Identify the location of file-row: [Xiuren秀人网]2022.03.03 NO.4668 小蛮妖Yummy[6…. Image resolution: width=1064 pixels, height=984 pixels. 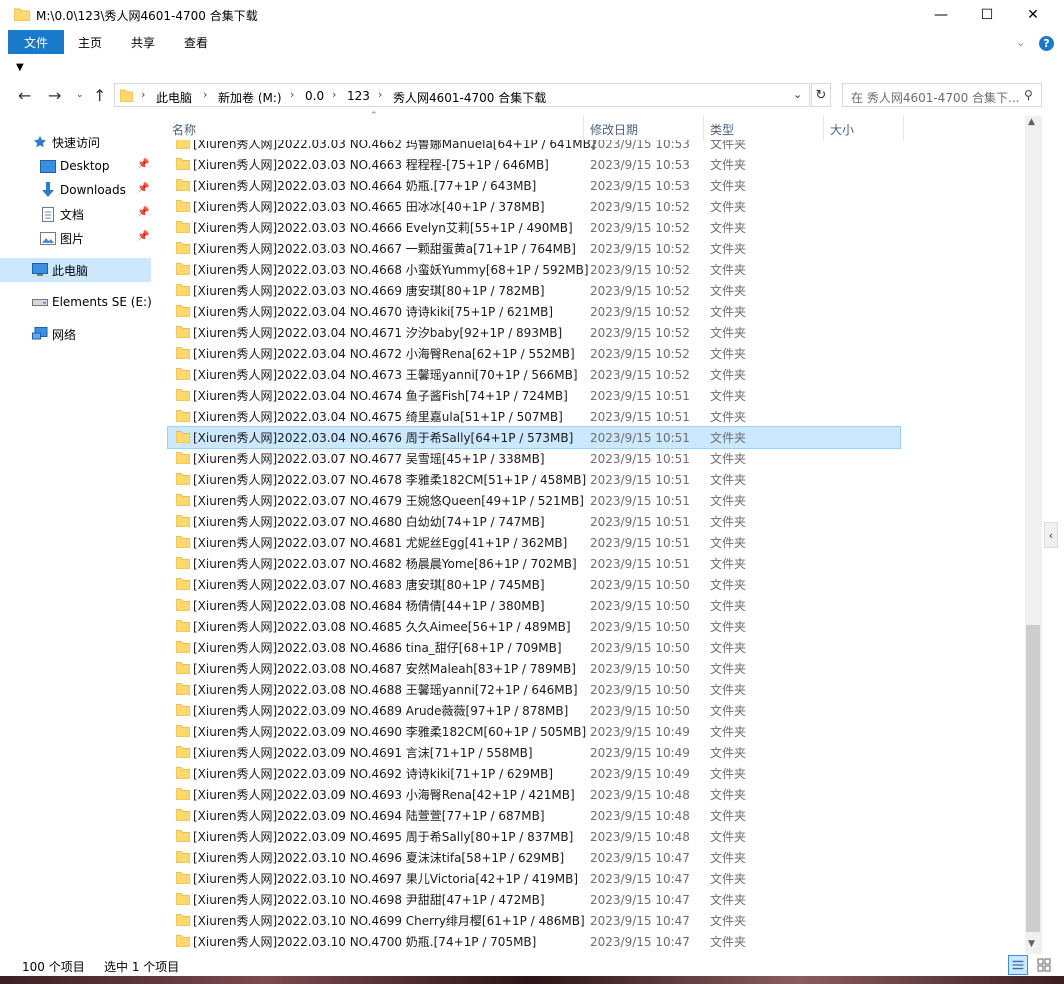
(534, 269).